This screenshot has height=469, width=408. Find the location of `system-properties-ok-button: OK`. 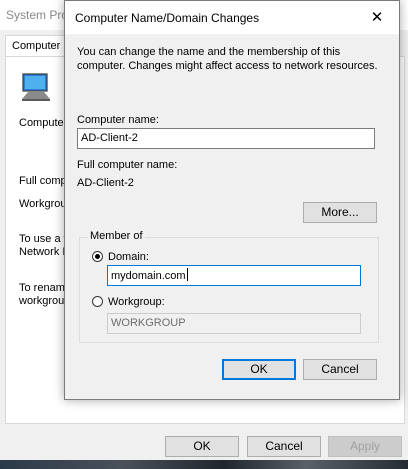

system-properties-ok-button: OK is located at coordinates (202, 446).